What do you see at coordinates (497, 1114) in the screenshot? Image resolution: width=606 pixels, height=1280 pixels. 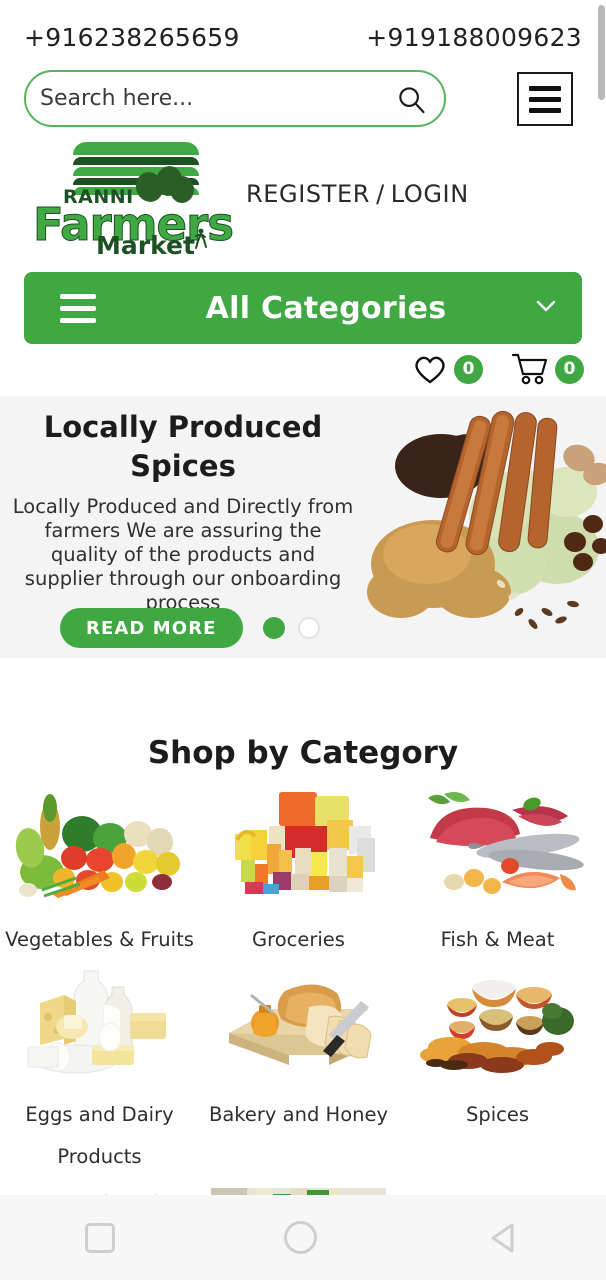 I see `category-label: Spices` at bounding box center [497, 1114].